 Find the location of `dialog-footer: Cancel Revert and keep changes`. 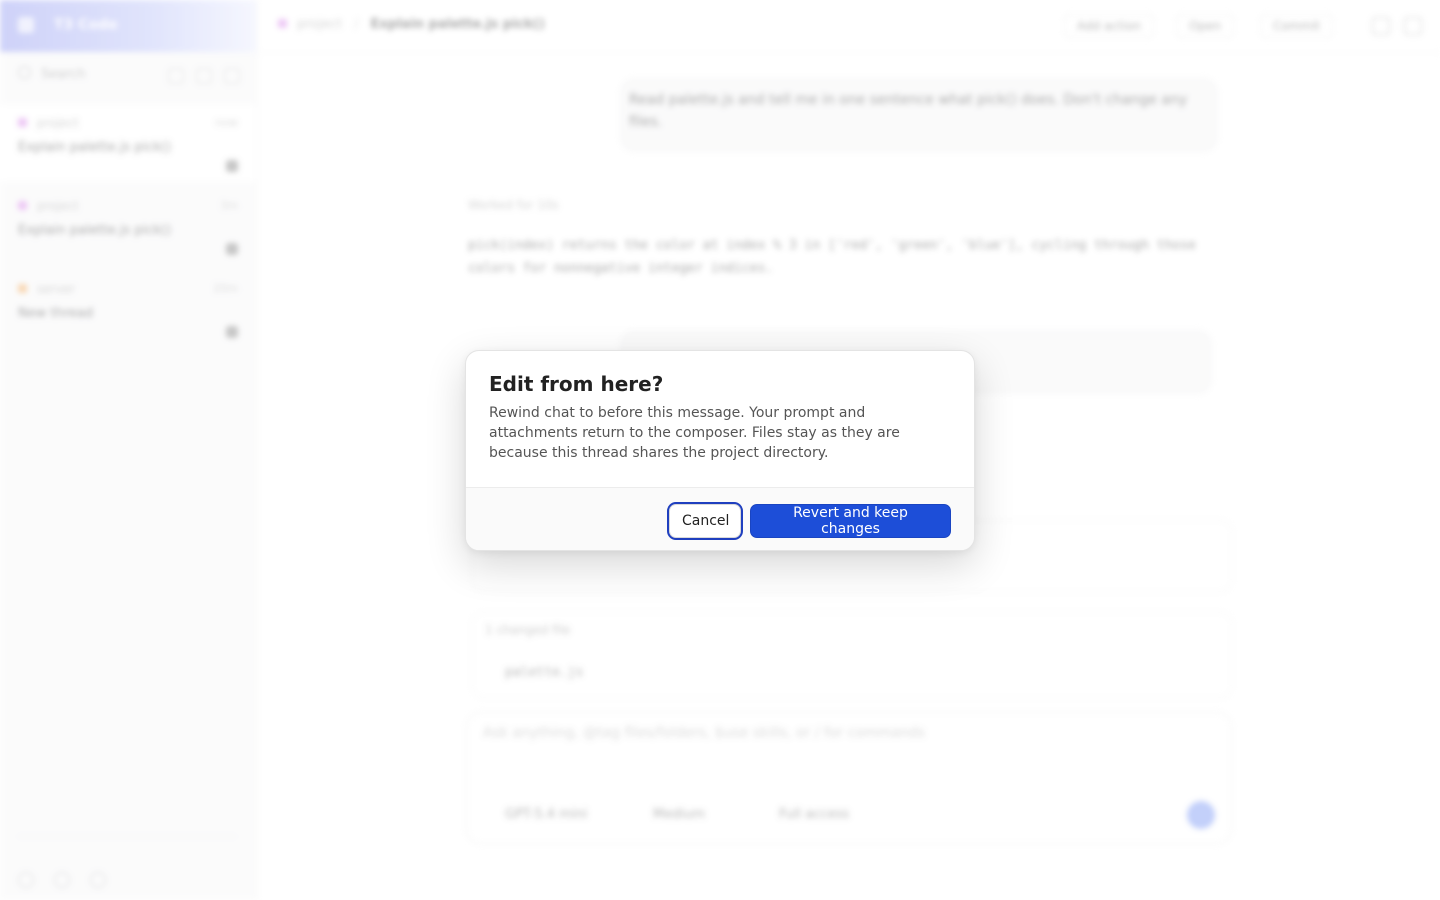

dialog-footer: Cancel Revert and keep changes is located at coordinates (720, 518).